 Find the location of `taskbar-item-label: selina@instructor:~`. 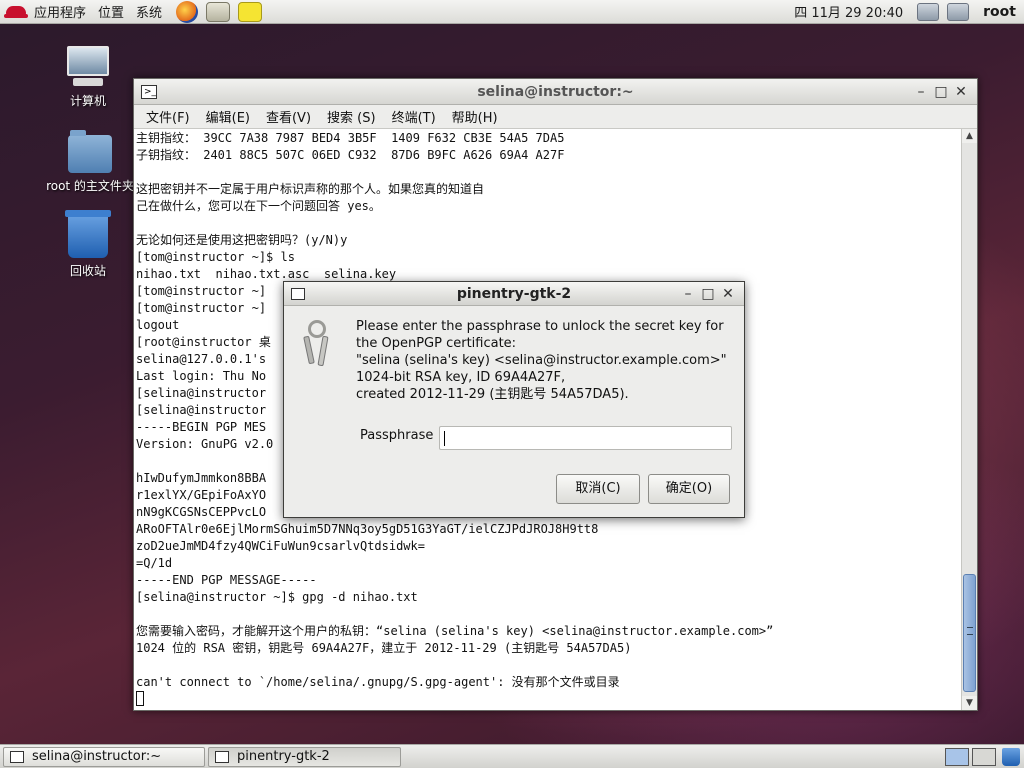

taskbar-item-label: selina@instructor:~ is located at coordinates (97, 756).